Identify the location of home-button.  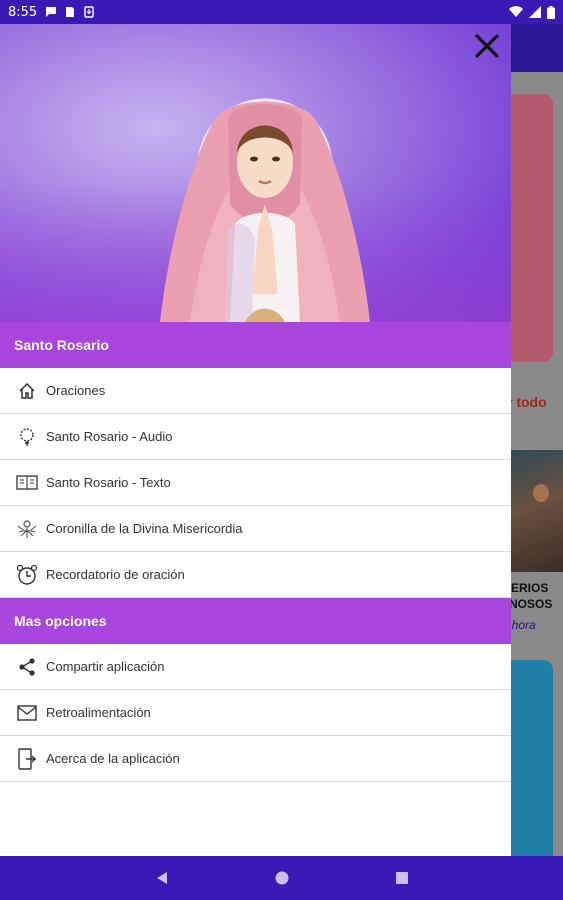
(282, 878).